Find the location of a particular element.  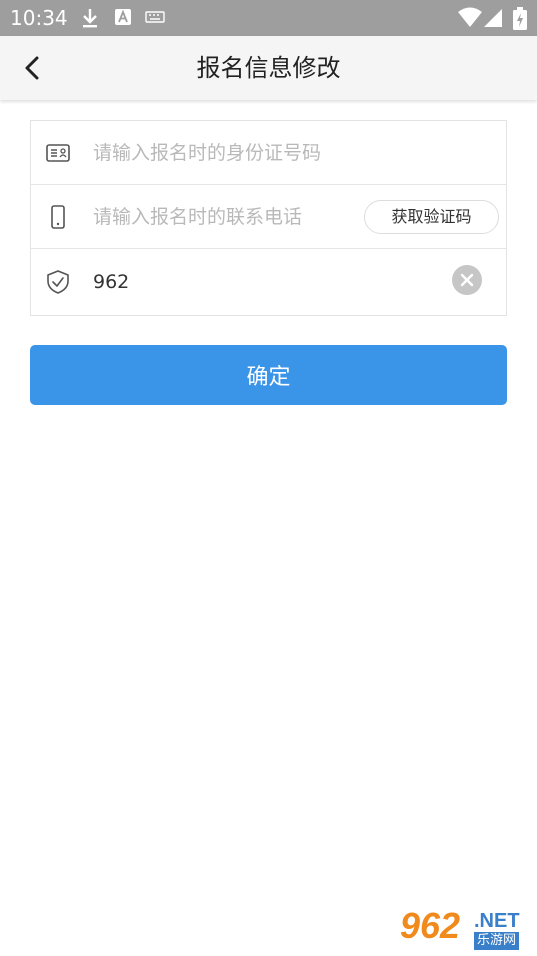

clear-input-button is located at coordinates (467, 280).